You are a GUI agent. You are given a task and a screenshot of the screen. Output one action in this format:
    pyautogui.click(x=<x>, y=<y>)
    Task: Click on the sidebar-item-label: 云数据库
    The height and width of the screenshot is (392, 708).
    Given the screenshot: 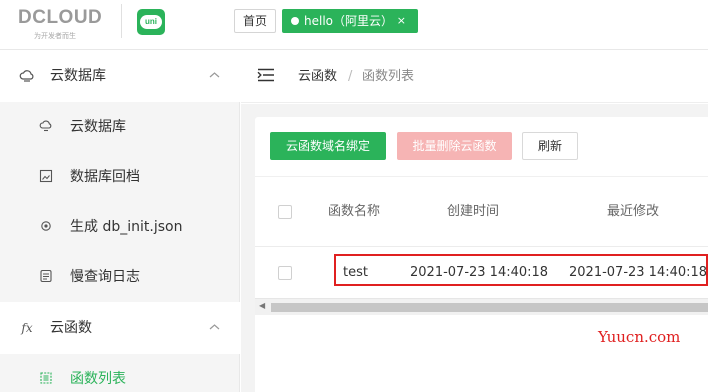 What is the action you would take?
    pyautogui.click(x=98, y=127)
    